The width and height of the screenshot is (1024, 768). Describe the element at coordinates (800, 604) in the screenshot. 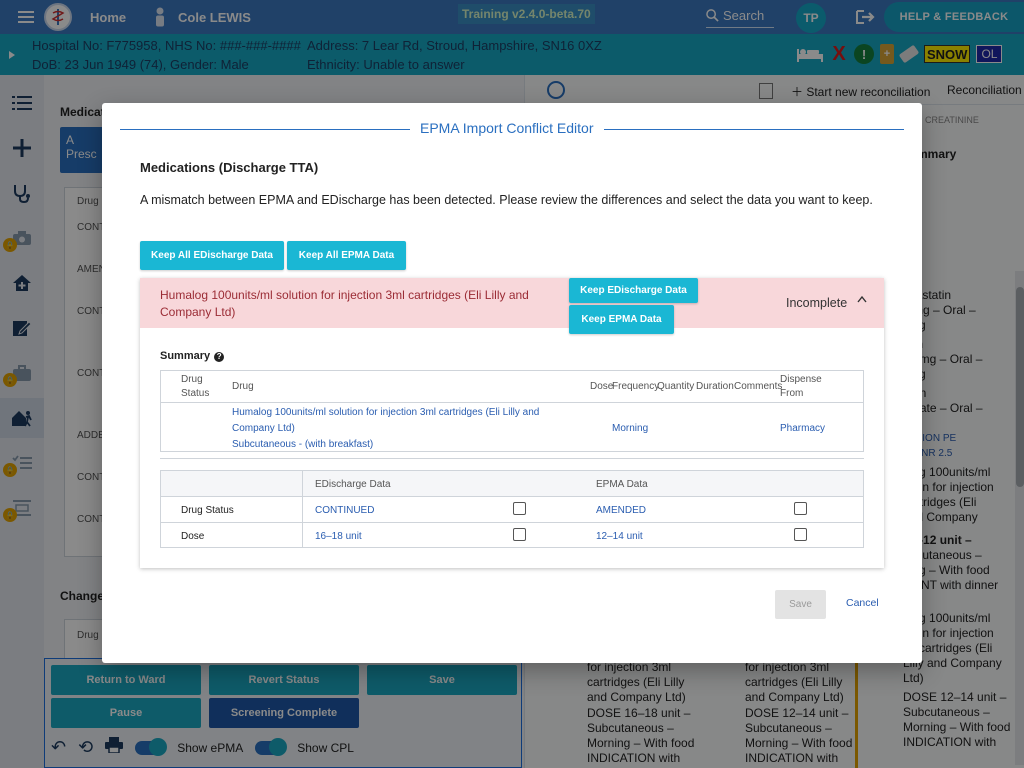

I see `dialog-save-button: Save` at that location.